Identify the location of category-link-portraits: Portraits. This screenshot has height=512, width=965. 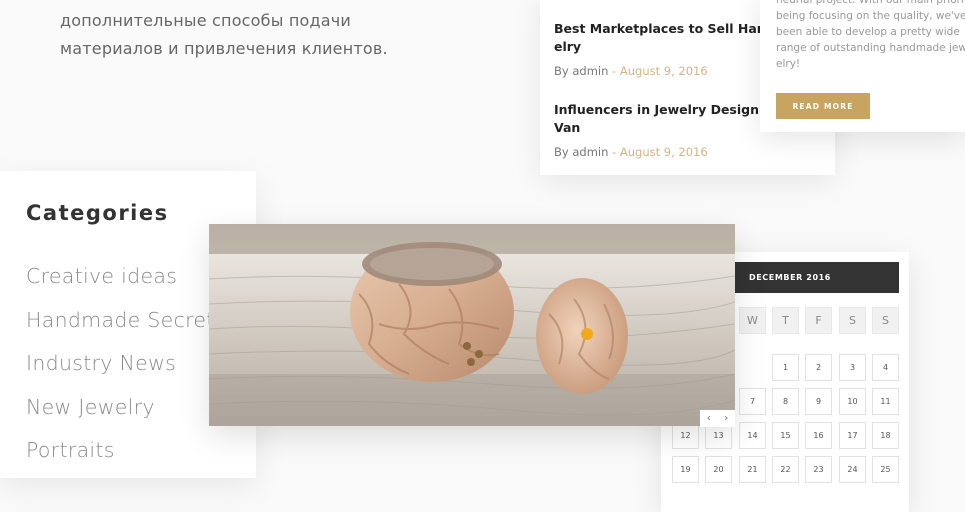
(126, 451).